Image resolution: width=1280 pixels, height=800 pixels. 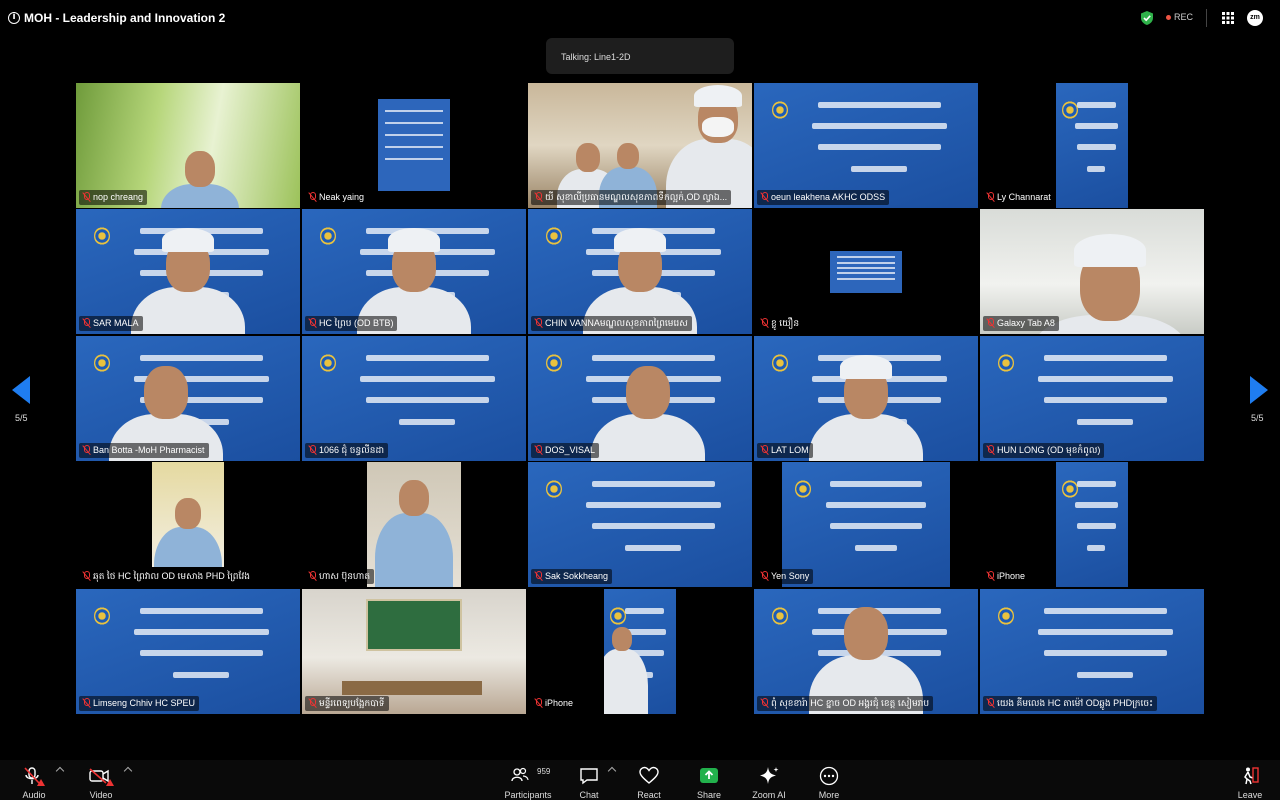 What do you see at coordinates (352, 450) in the screenshot?
I see `participant-name: 1066 ជុំ ចន្ធលីនដា` at bounding box center [352, 450].